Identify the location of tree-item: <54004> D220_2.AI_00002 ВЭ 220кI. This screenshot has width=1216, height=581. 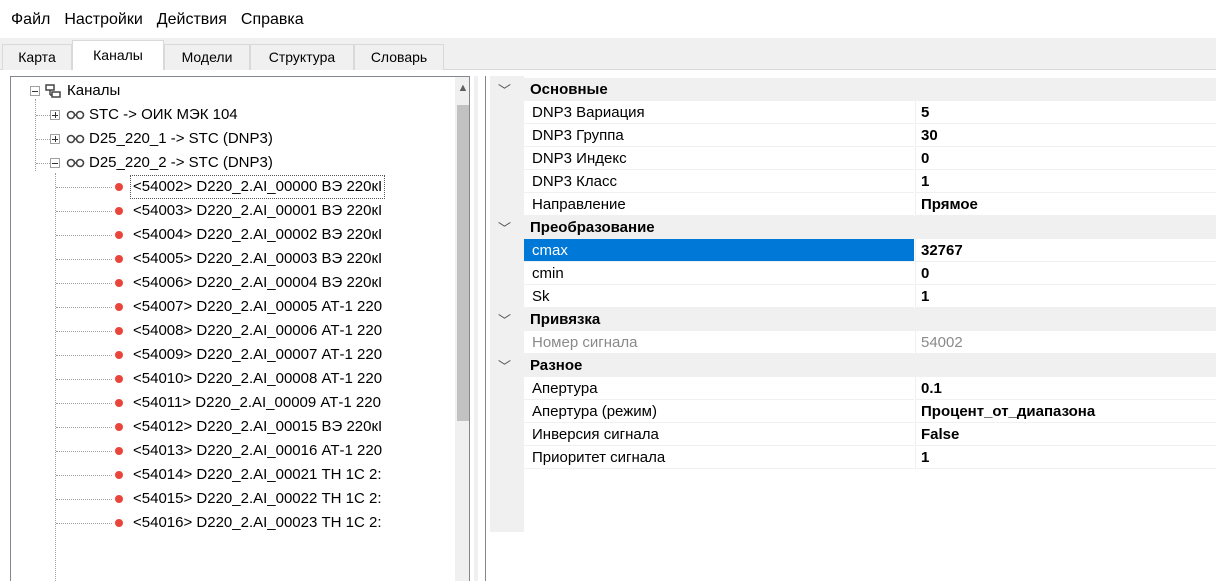
(231, 235).